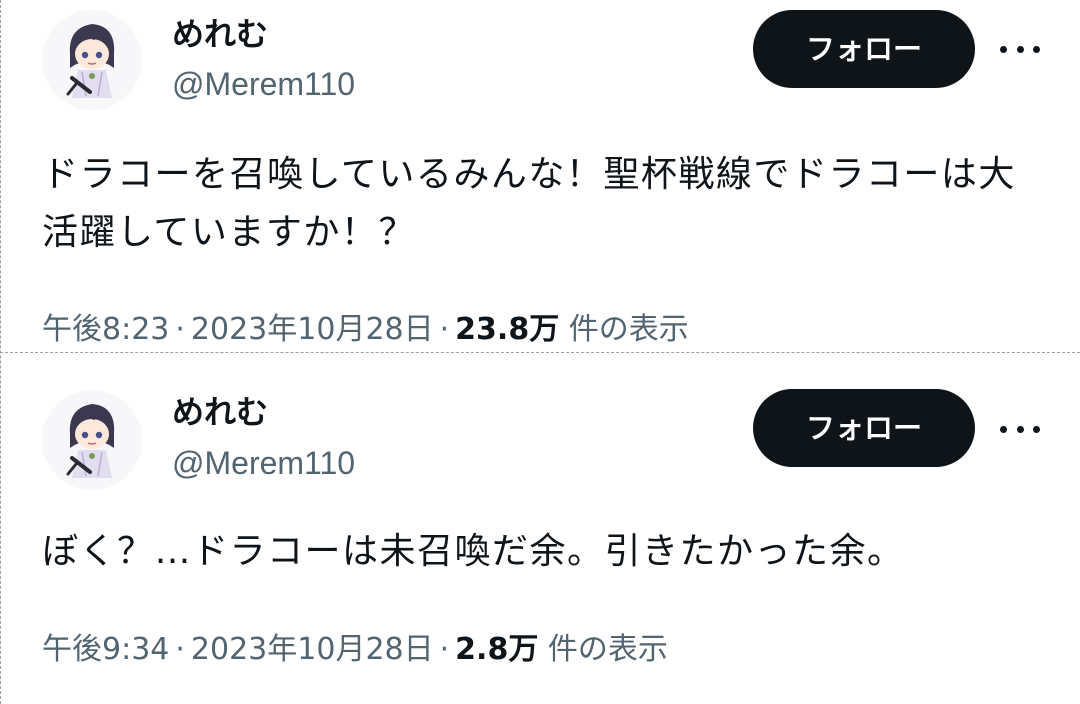 This screenshot has width=1080, height=704. Describe the element at coordinates (496, 649) in the screenshot. I see `views-count: 2.8万` at that location.